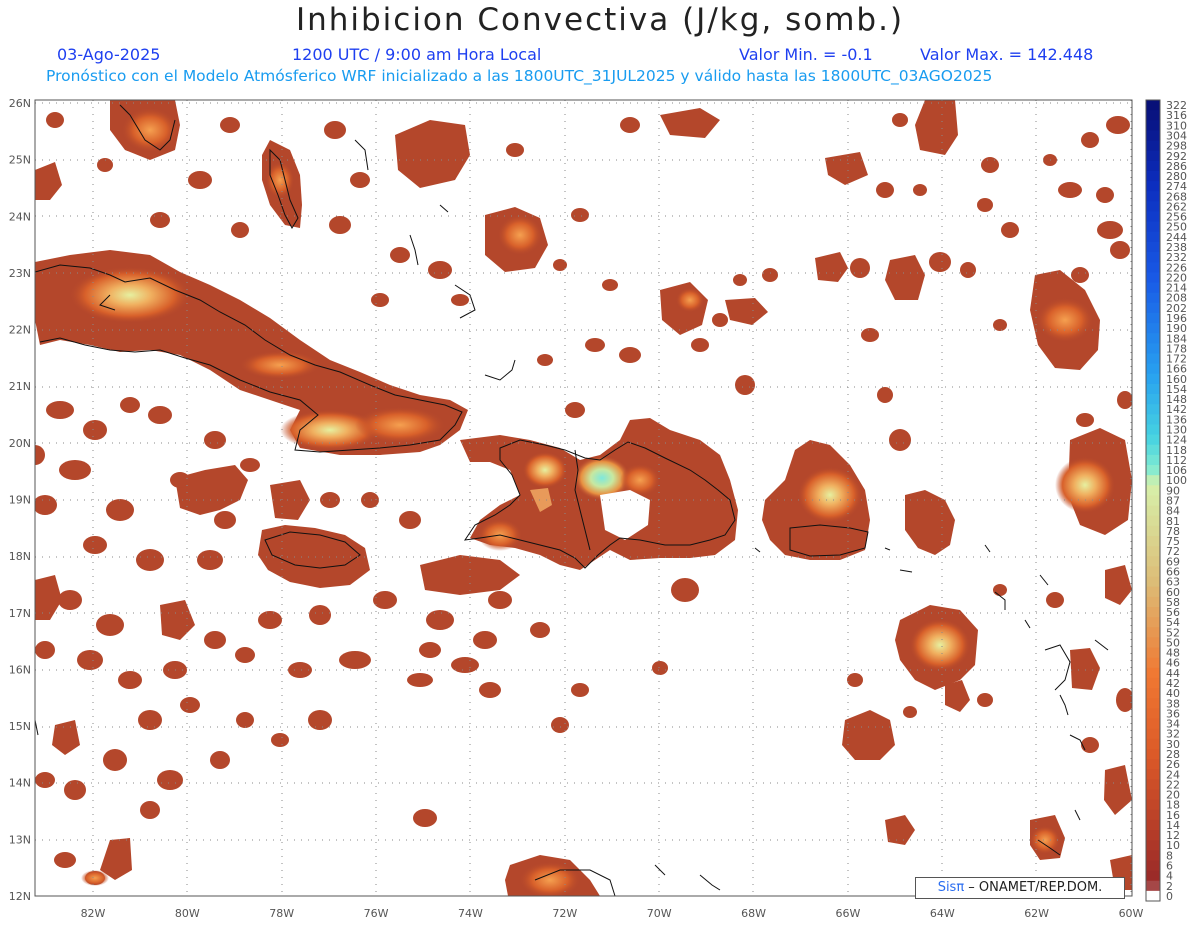 Image resolution: width=1200 pixels, height=927 pixels. I want to click on credit-box: Sisπ – ONAMET/REP.DOM., so click(1020, 888).